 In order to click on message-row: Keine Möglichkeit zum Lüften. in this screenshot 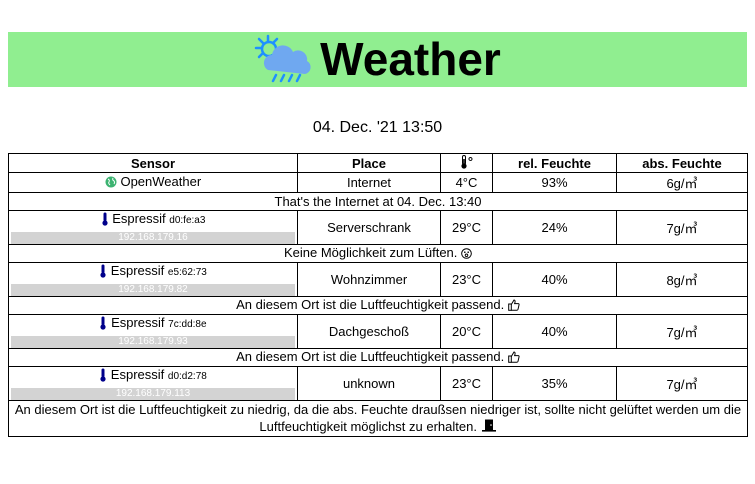, I will do `click(378, 253)`.